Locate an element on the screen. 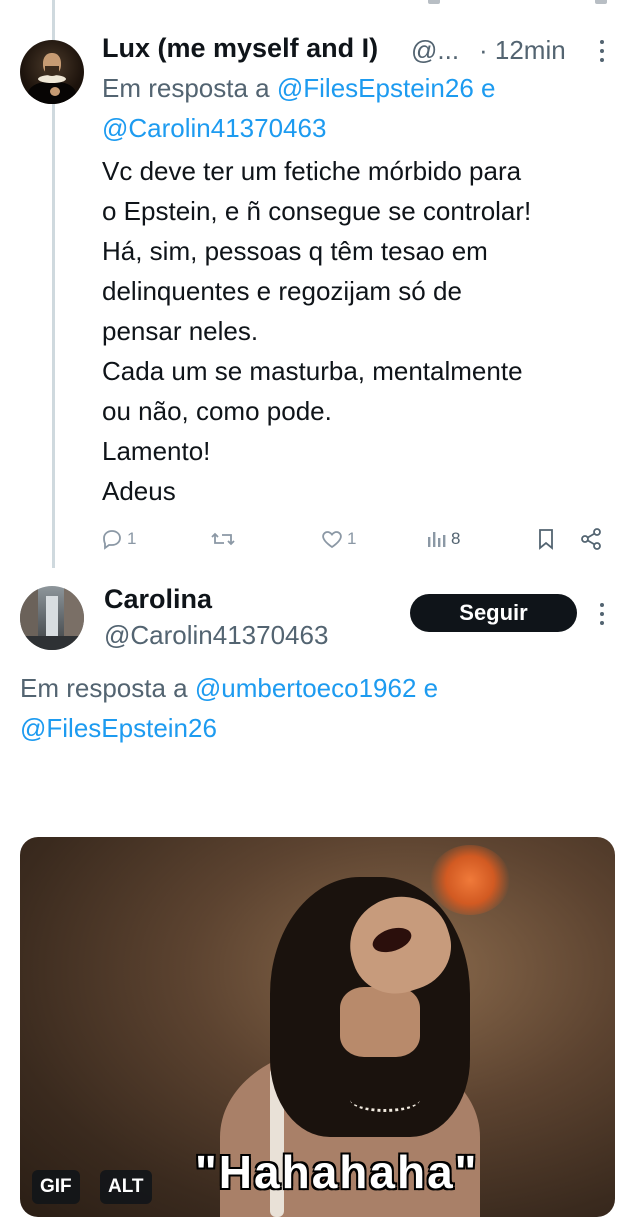 The width and height of the screenshot is (635, 1217). repost-button is located at coordinates (224, 539).